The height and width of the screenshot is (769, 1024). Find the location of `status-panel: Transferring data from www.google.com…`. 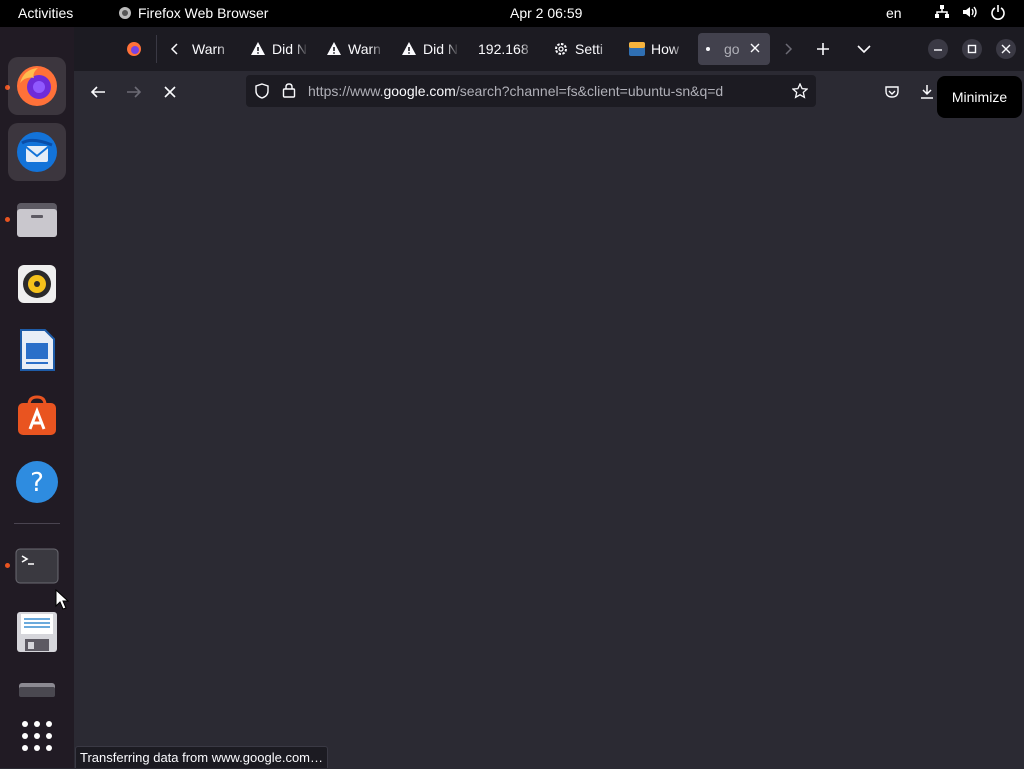

status-panel: Transferring data from www.google.com… is located at coordinates (202, 757).